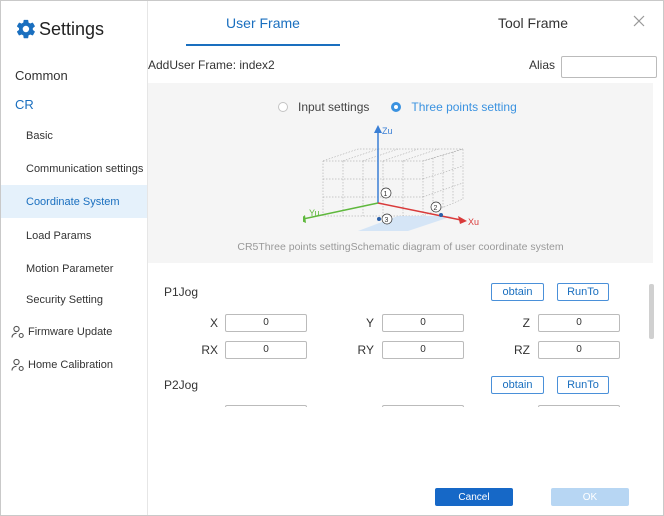  Describe the element at coordinates (517, 385) in the screenshot. I see `p2-obtain-button: obtain` at that location.